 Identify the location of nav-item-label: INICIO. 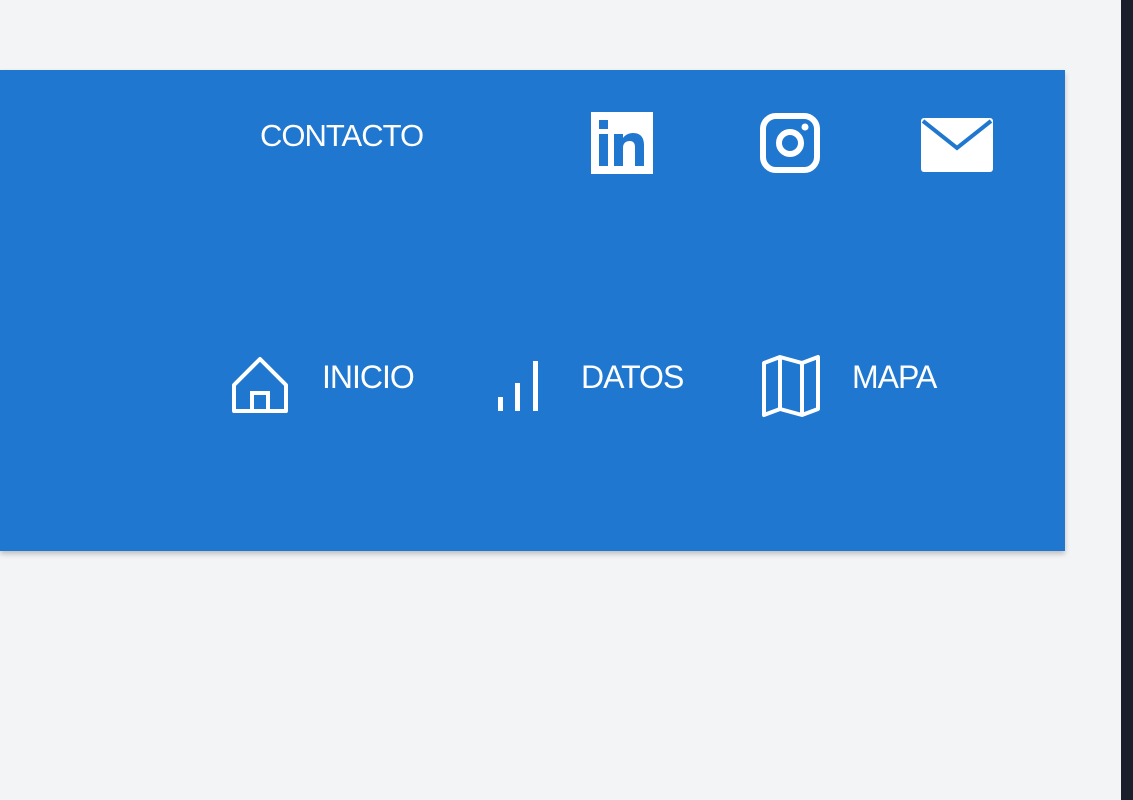
(368, 377).